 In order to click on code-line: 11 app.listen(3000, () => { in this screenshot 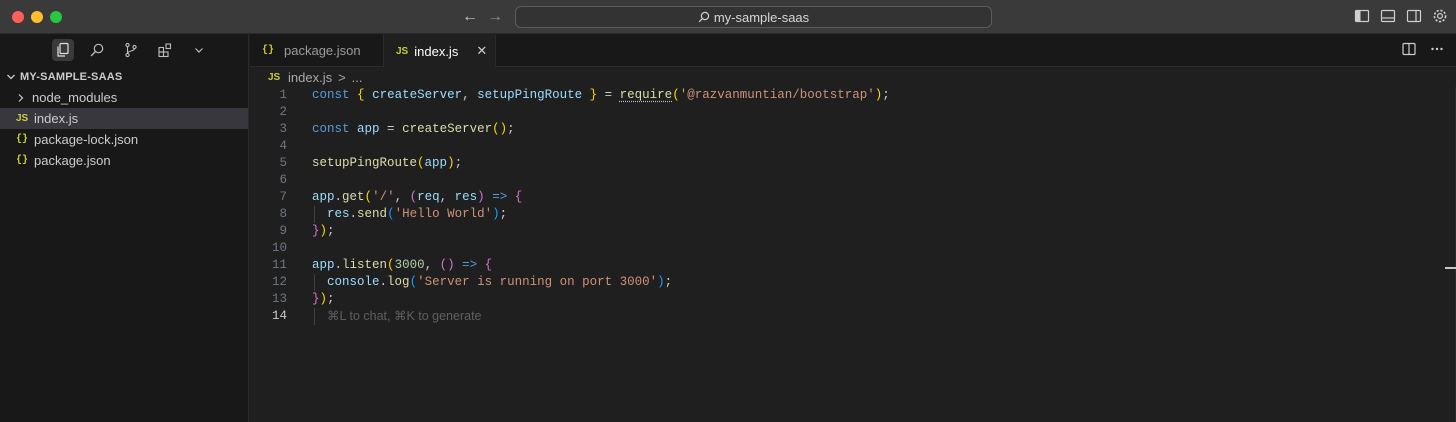, I will do `click(853, 265)`.